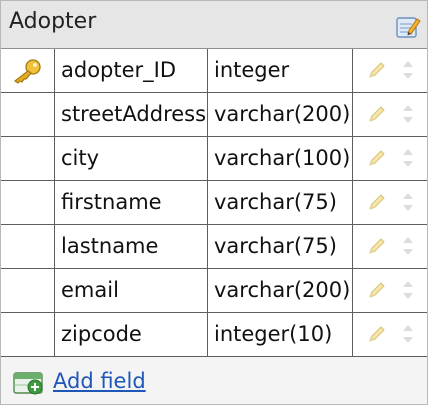  What do you see at coordinates (131, 70) in the screenshot?
I see `field-name: adopter_ID` at bounding box center [131, 70].